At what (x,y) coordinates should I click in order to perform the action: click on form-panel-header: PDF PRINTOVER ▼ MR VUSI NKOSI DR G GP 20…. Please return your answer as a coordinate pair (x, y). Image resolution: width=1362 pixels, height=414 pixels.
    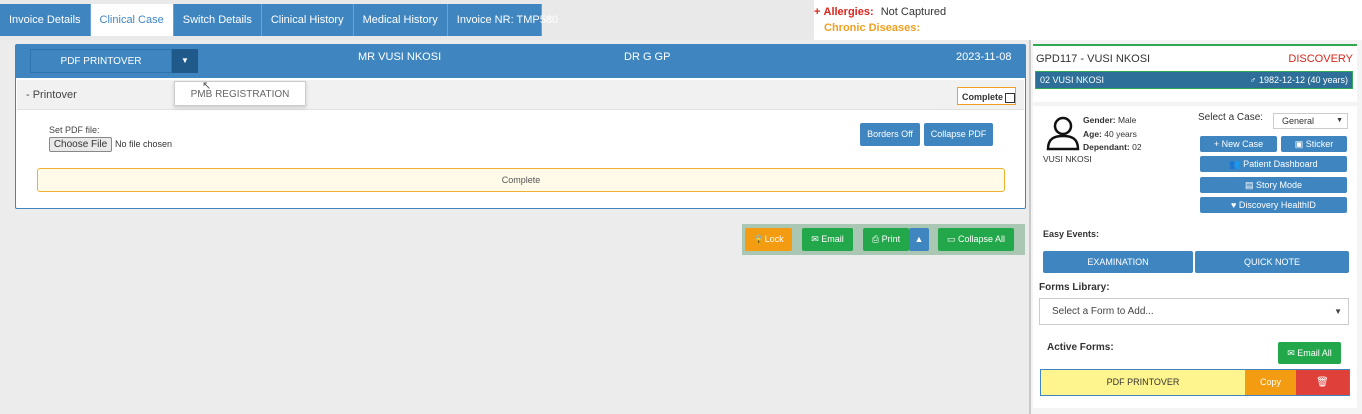
    Looking at the image, I should click on (520, 61).